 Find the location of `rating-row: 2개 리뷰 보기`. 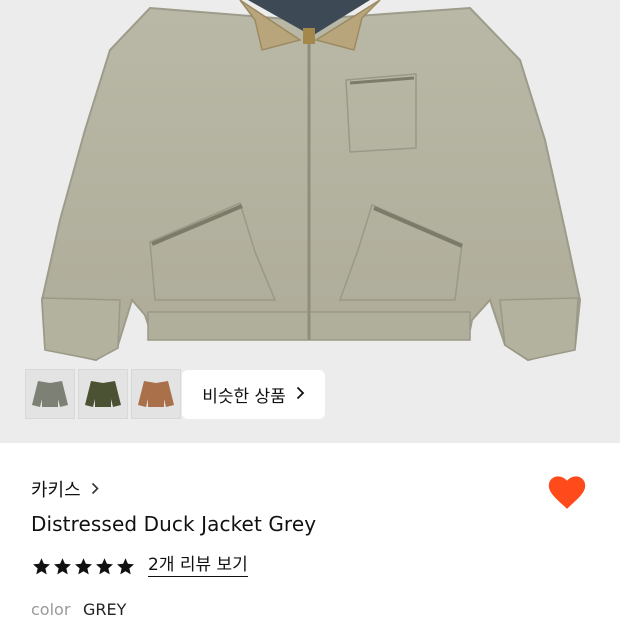

rating-row: 2개 리뷰 보기 is located at coordinates (140, 566).